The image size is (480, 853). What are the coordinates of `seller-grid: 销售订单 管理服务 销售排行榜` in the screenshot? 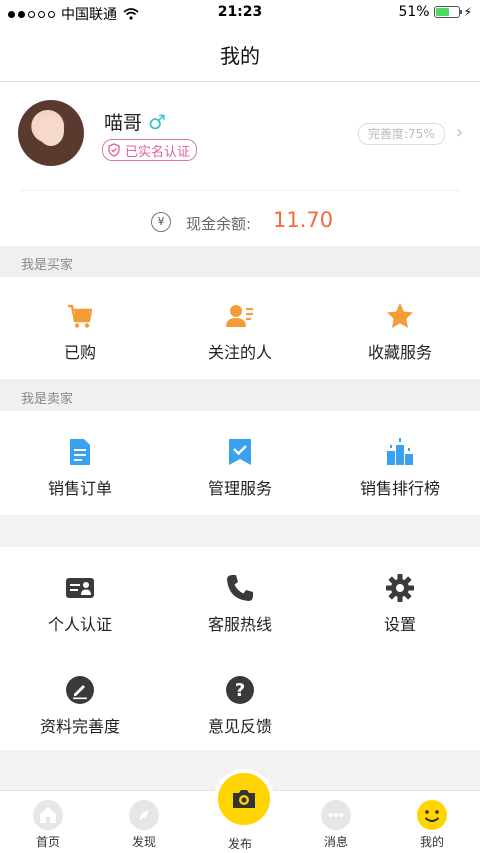 It's located at (240, 463).